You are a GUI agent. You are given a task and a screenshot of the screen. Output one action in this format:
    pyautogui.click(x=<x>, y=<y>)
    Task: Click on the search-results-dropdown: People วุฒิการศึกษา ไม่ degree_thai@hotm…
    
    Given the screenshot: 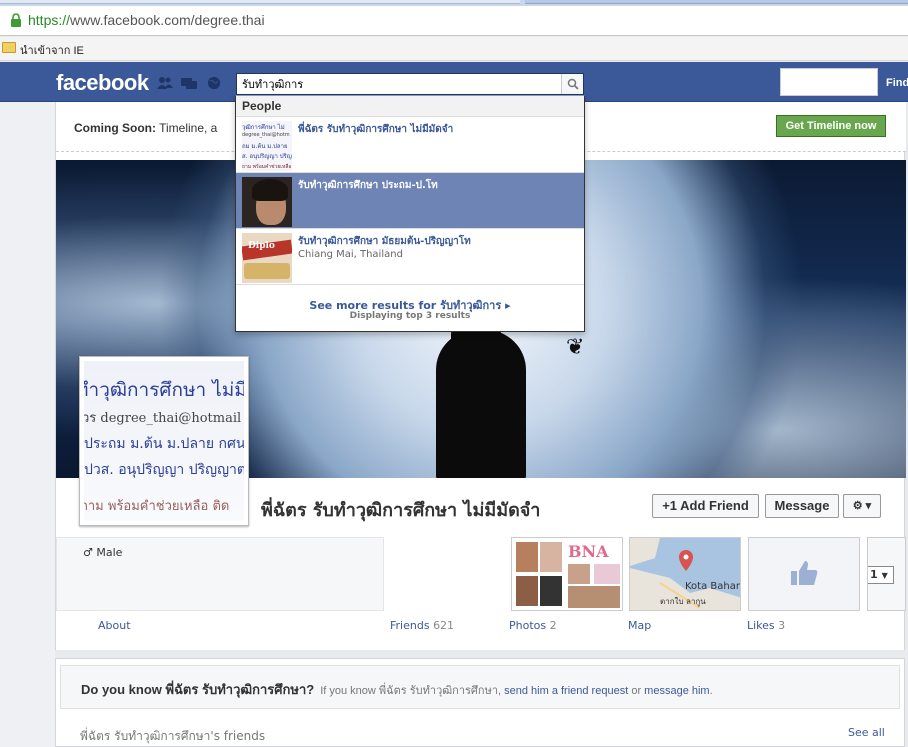 What is the action you would take?
    pyautogui.click(x=410, y=213)
    